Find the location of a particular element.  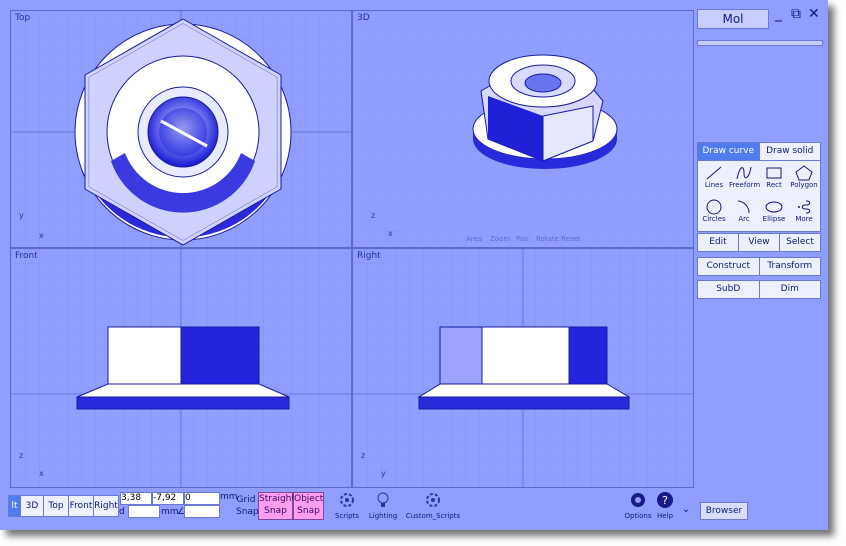

panel-slider is located at coordinates (760, 43).